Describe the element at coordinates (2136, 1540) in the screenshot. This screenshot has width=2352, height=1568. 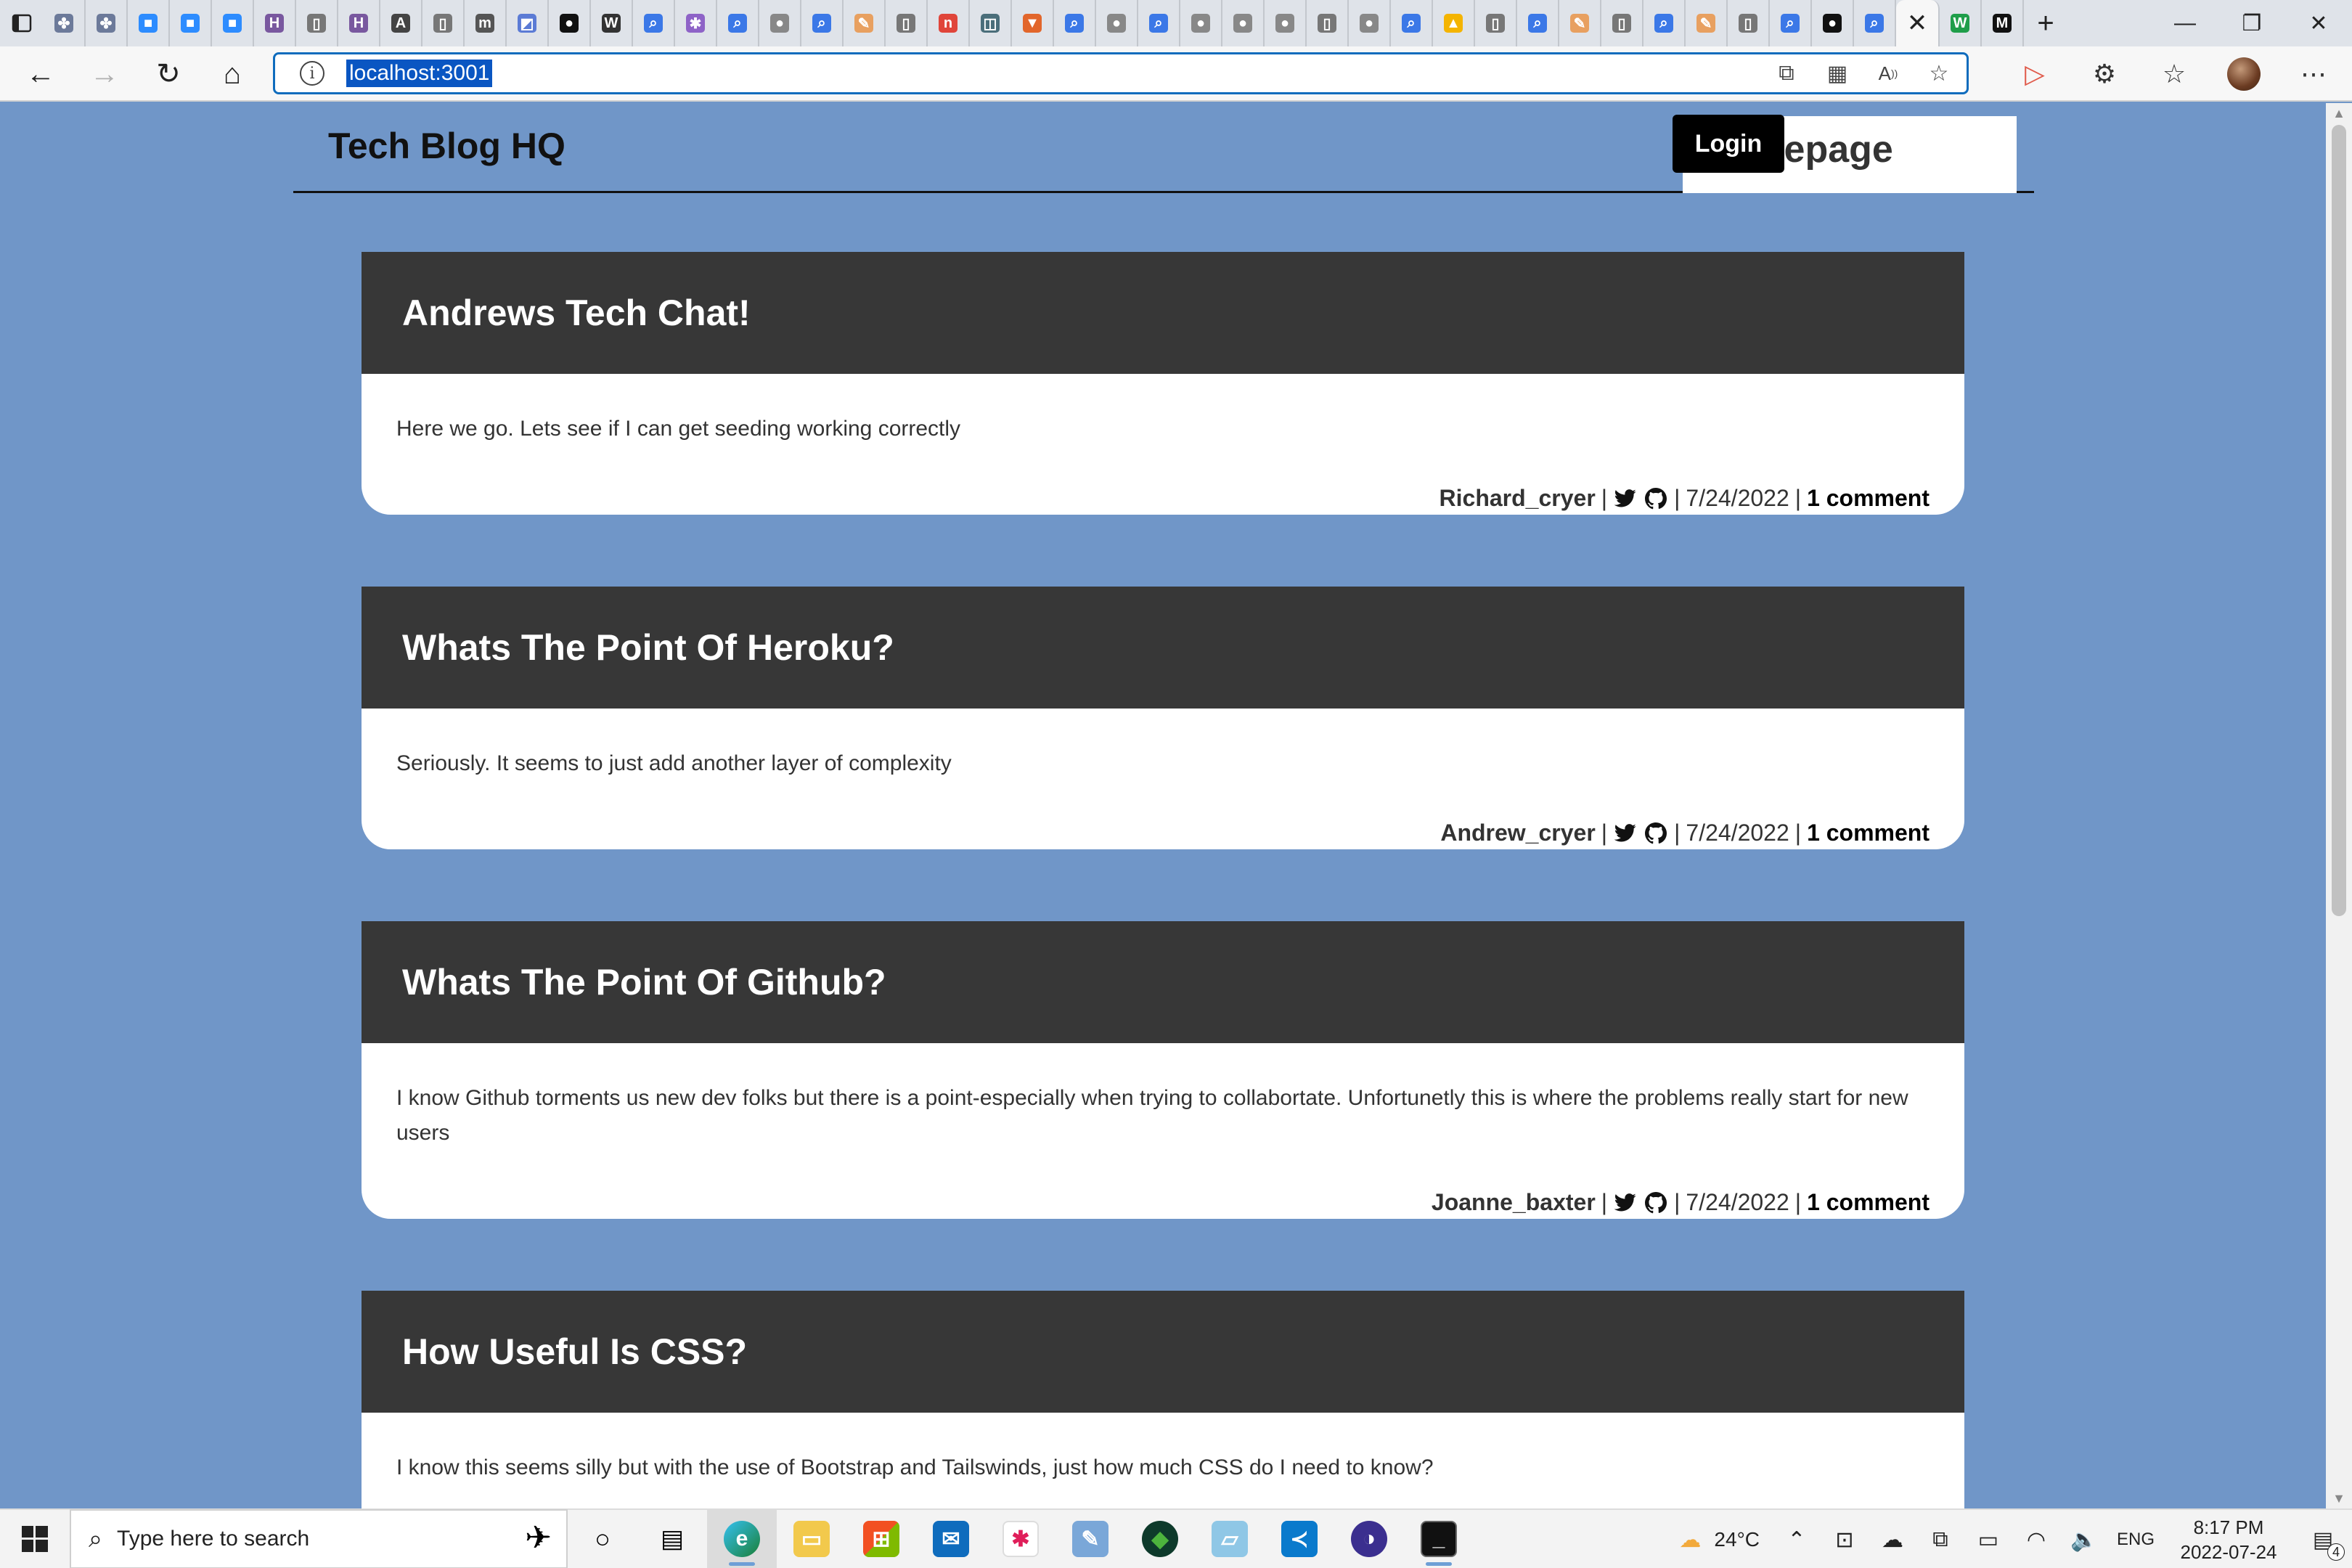
I see `language-indicator: ENG` at that location.